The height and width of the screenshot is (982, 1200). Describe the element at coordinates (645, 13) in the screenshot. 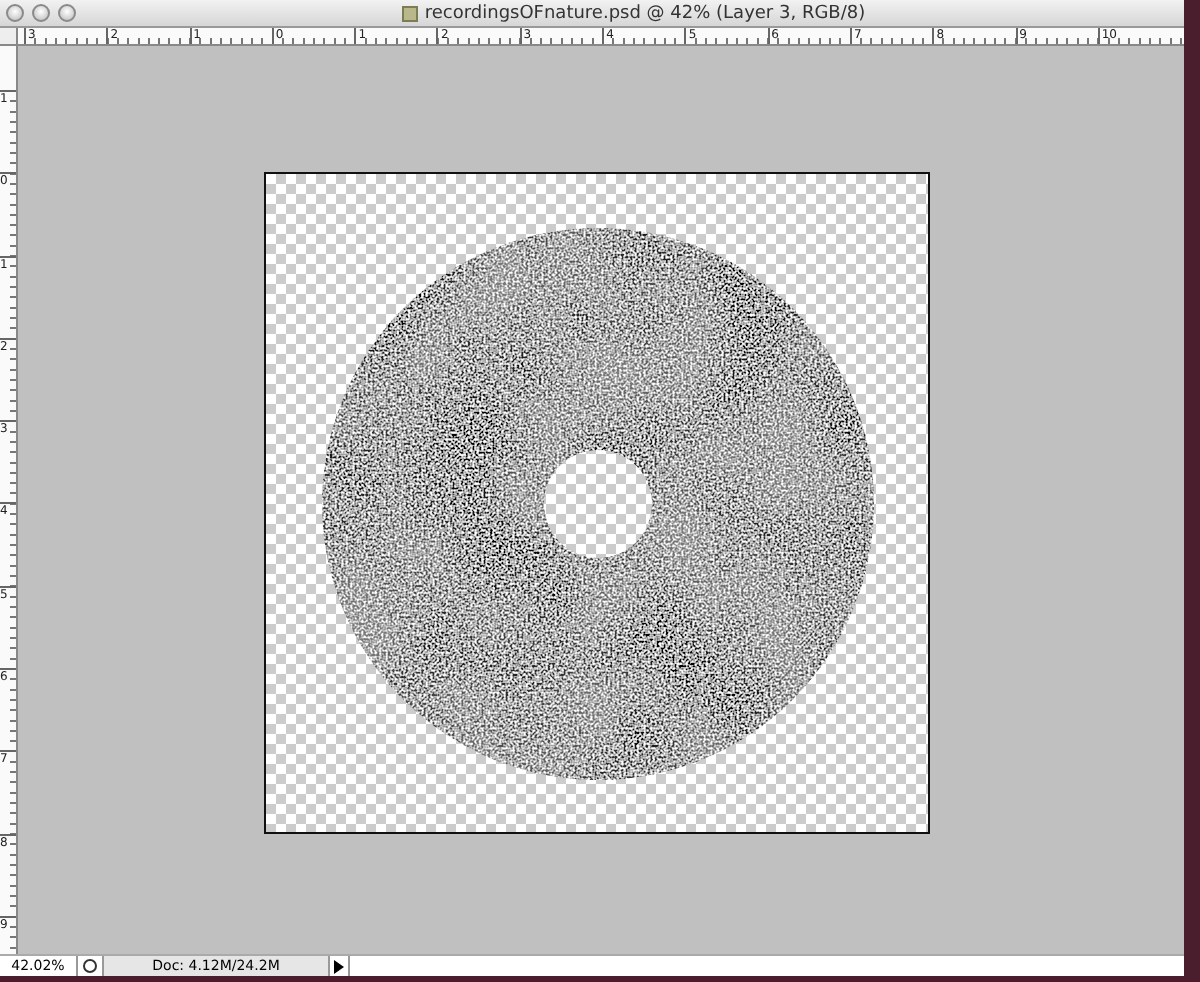

I see `window-title: recordingsOFnature.psd @ 42% (Layer 3, RGB/8)` at that location.